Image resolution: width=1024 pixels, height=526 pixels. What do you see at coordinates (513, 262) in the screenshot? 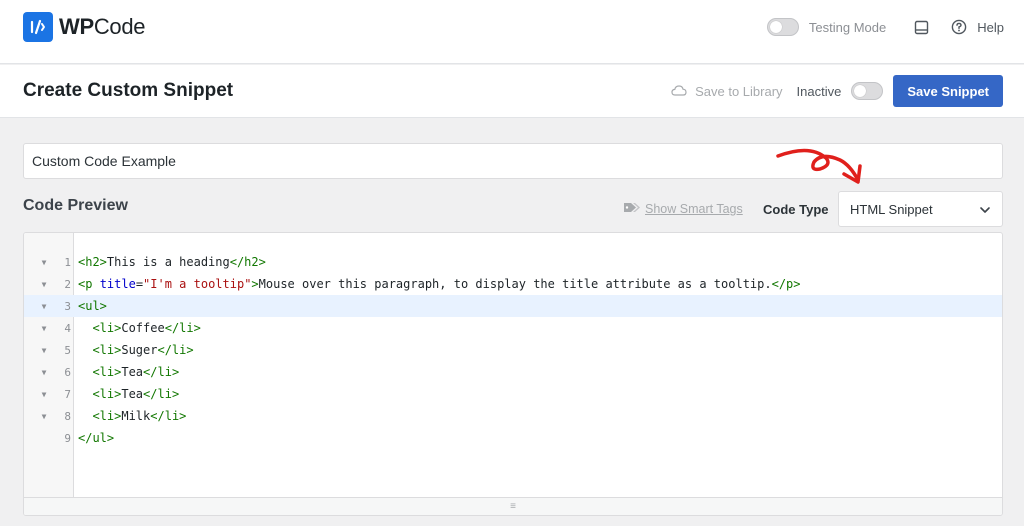
I see `code-line: ▼ 1 <h2>This is a heading</h2>` at bounding box center [513, 262].